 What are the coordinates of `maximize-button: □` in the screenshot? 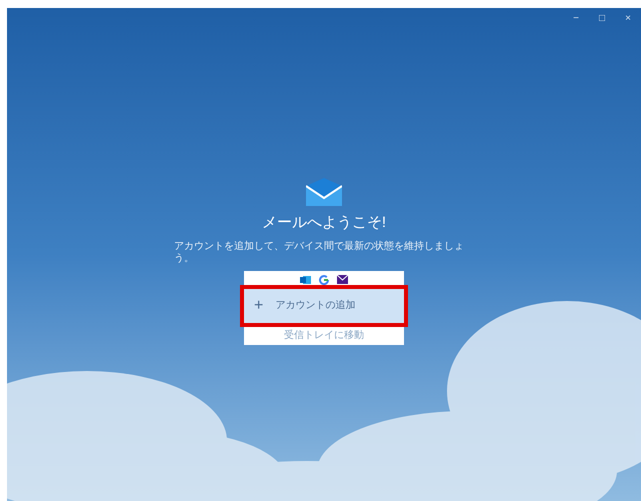 It's located at (602, 18).